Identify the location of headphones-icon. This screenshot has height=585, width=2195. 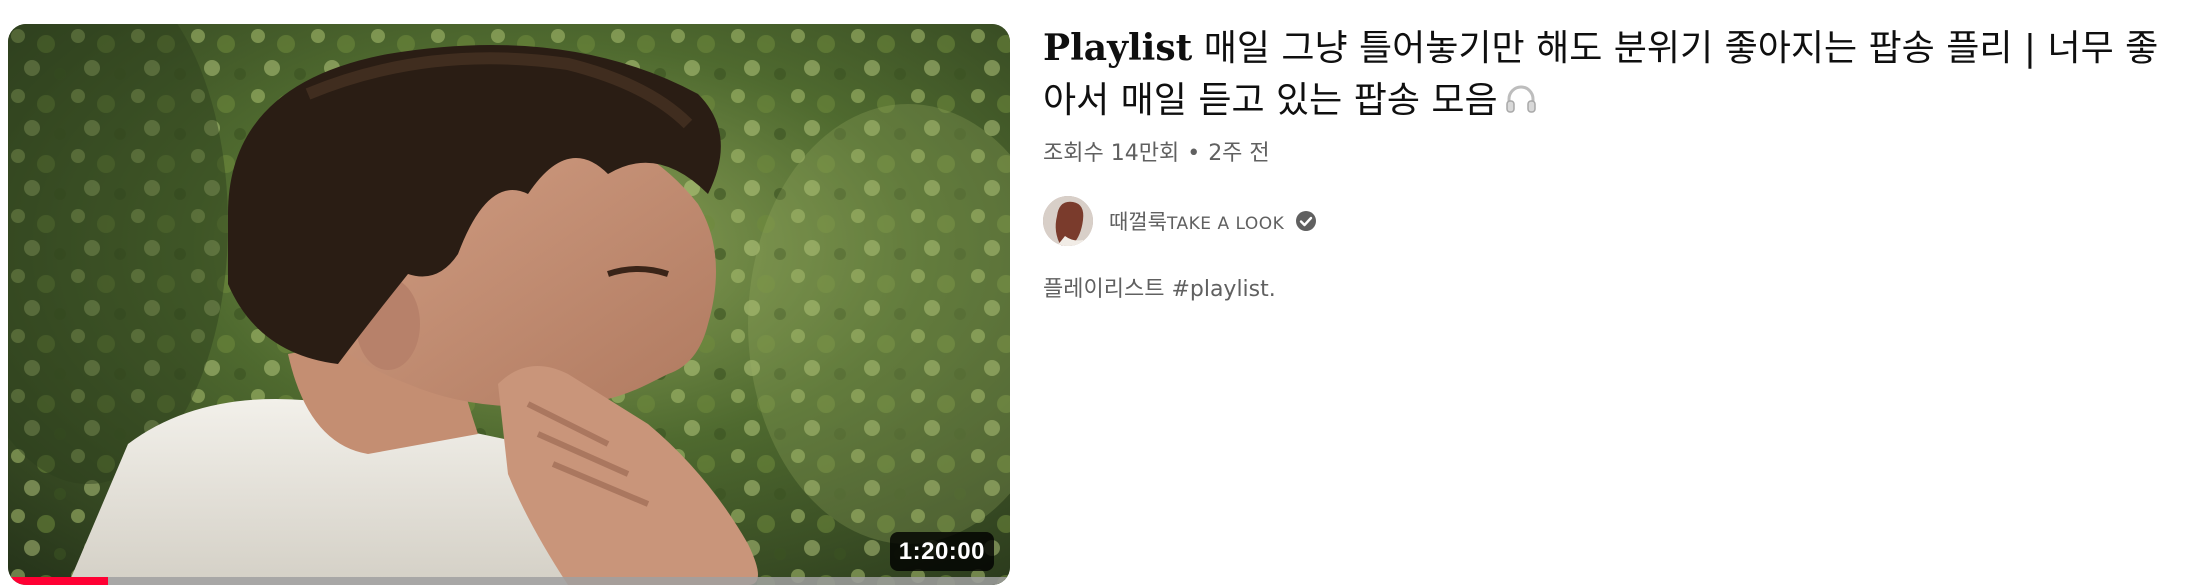
(1521, 105).